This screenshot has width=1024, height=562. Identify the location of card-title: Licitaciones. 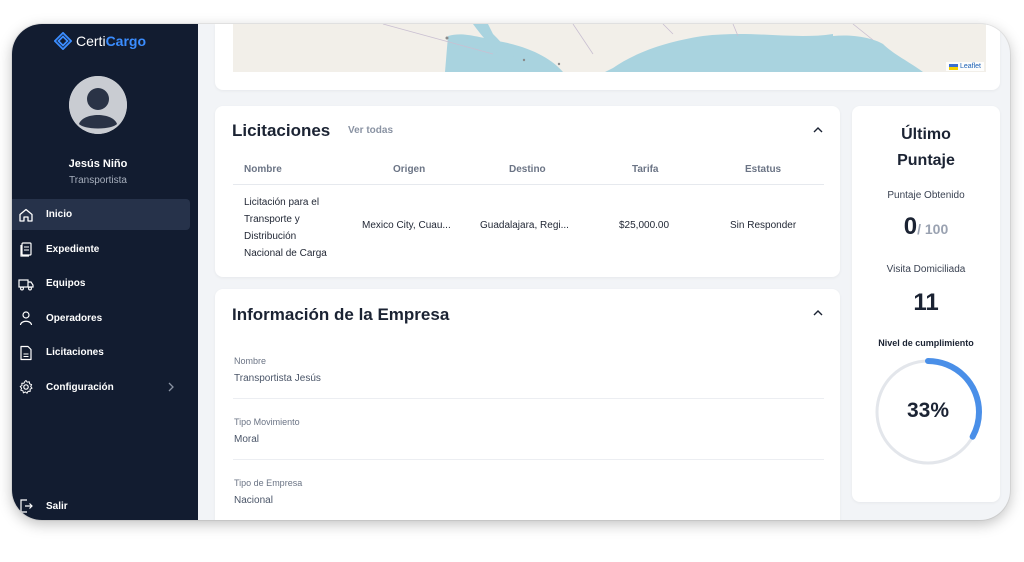
(281, 130).